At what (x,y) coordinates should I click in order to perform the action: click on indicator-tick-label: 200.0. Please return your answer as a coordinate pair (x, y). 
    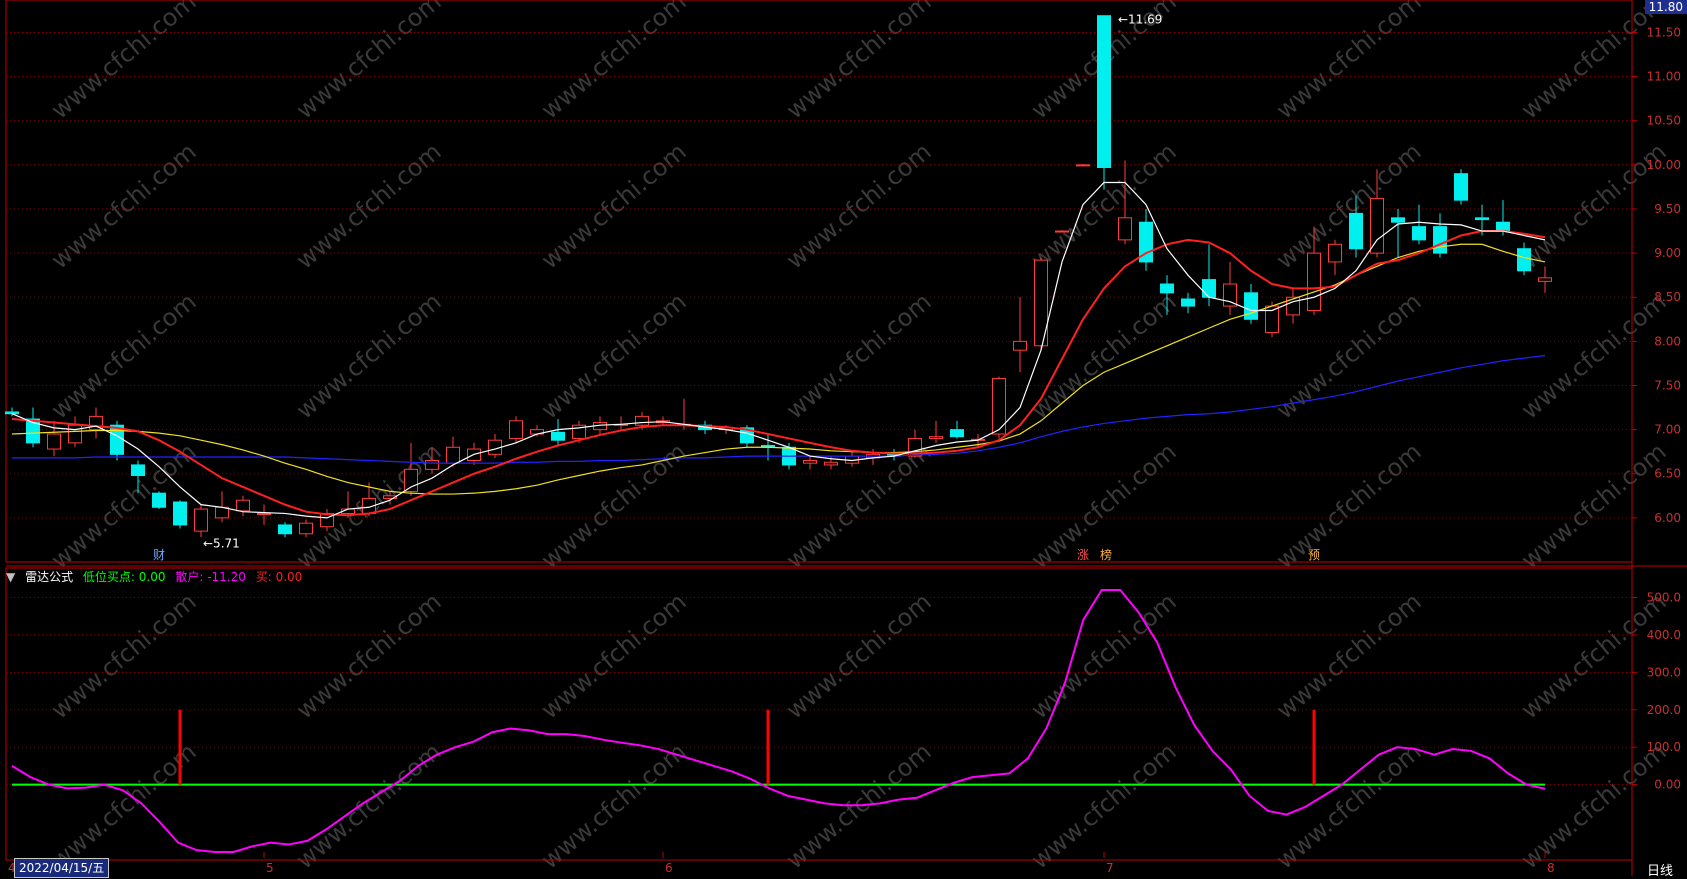
    Looking at the image, I should click on (1664, 710).